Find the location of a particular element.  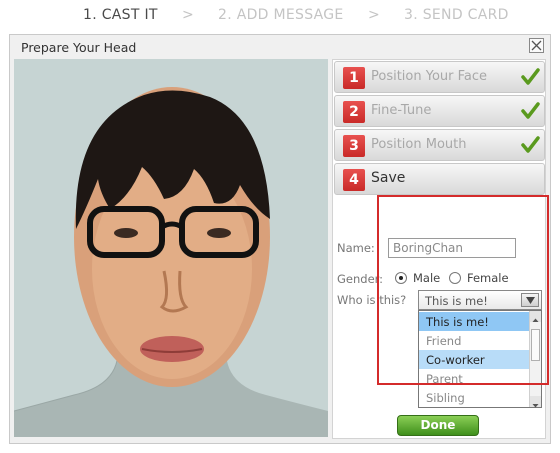

step-number-badge: 4 is located at coordinates (354, 180).